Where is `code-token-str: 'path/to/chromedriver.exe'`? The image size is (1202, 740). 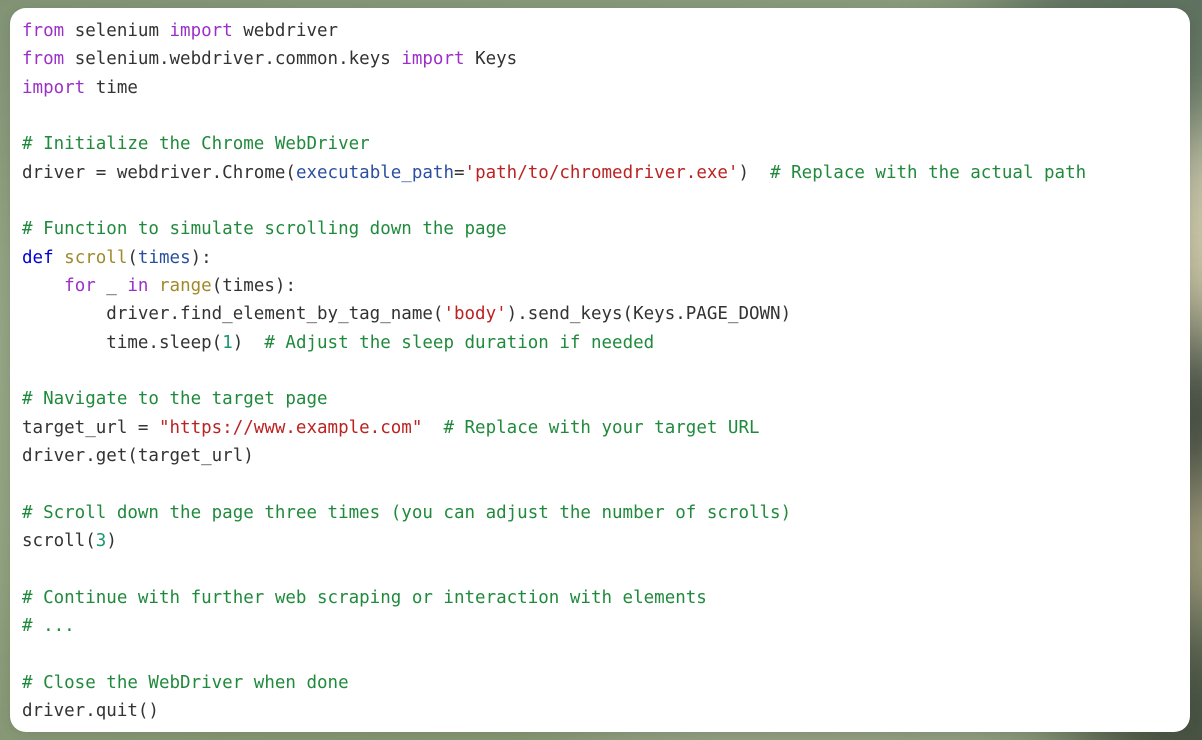
code-token-str: 'path/to/chromedriver.exe' is located at coordinates (601, 172).